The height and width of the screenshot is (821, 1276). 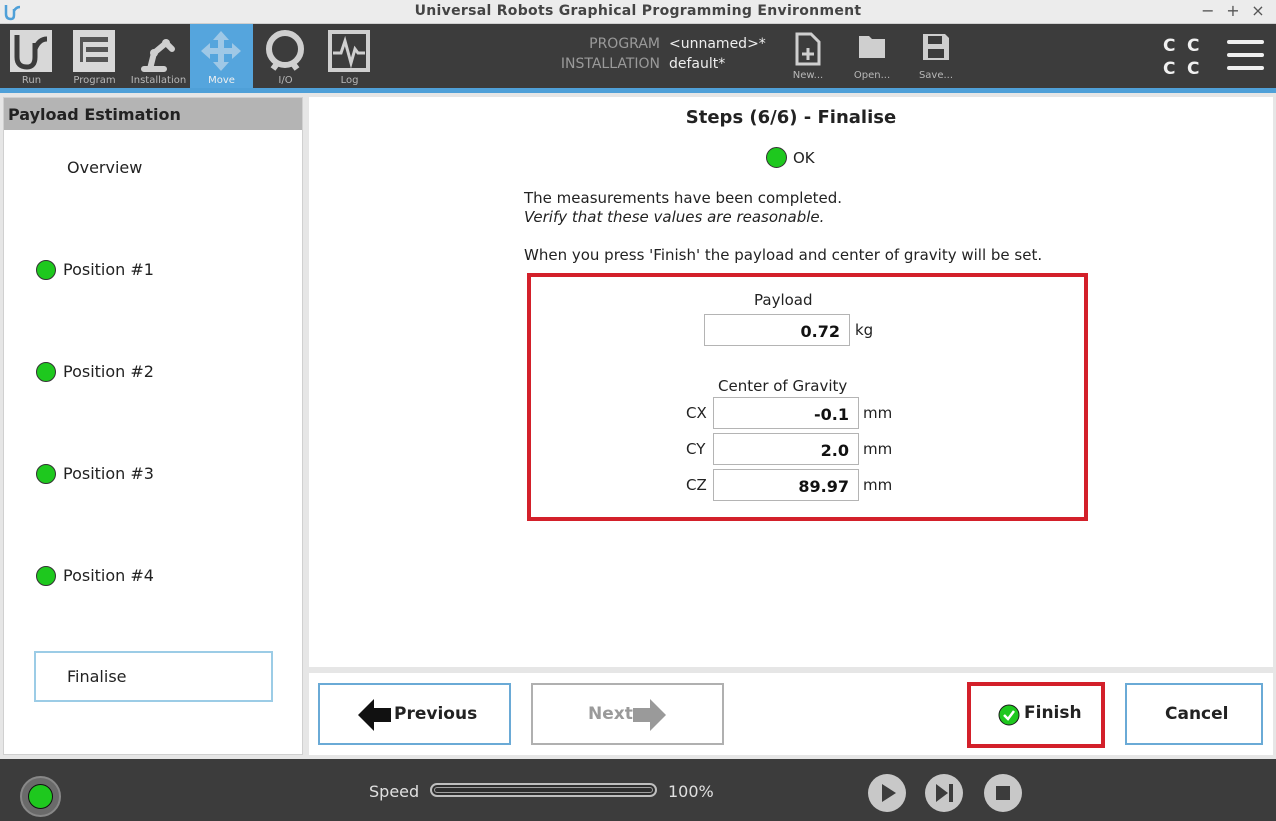 I want to click on step-label: Position #3, so click(x=108, y=473).